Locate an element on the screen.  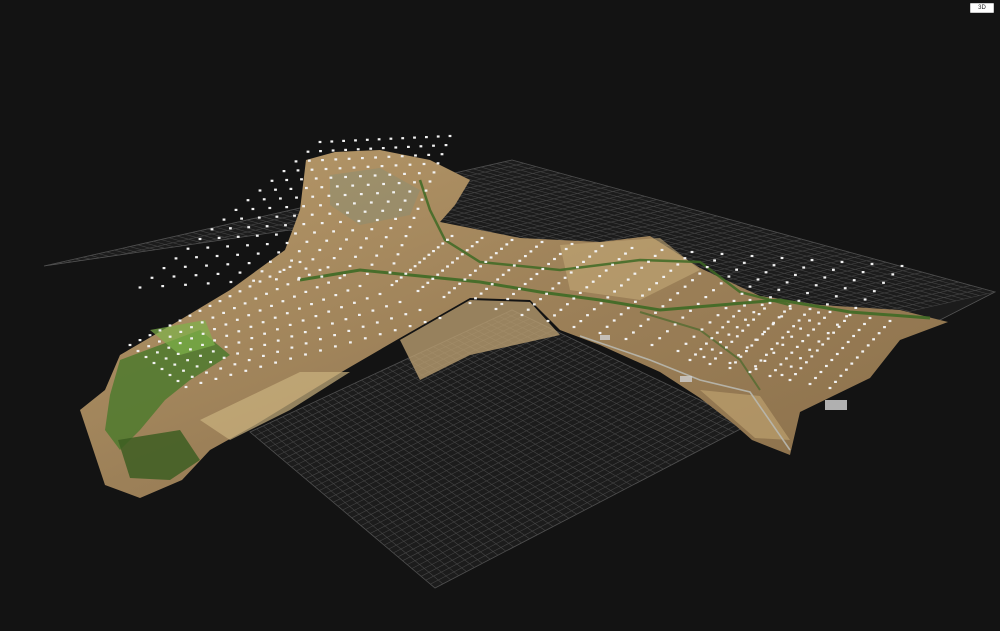
view-mode-toggle-button: 3D is located at coordinates (982, 8).